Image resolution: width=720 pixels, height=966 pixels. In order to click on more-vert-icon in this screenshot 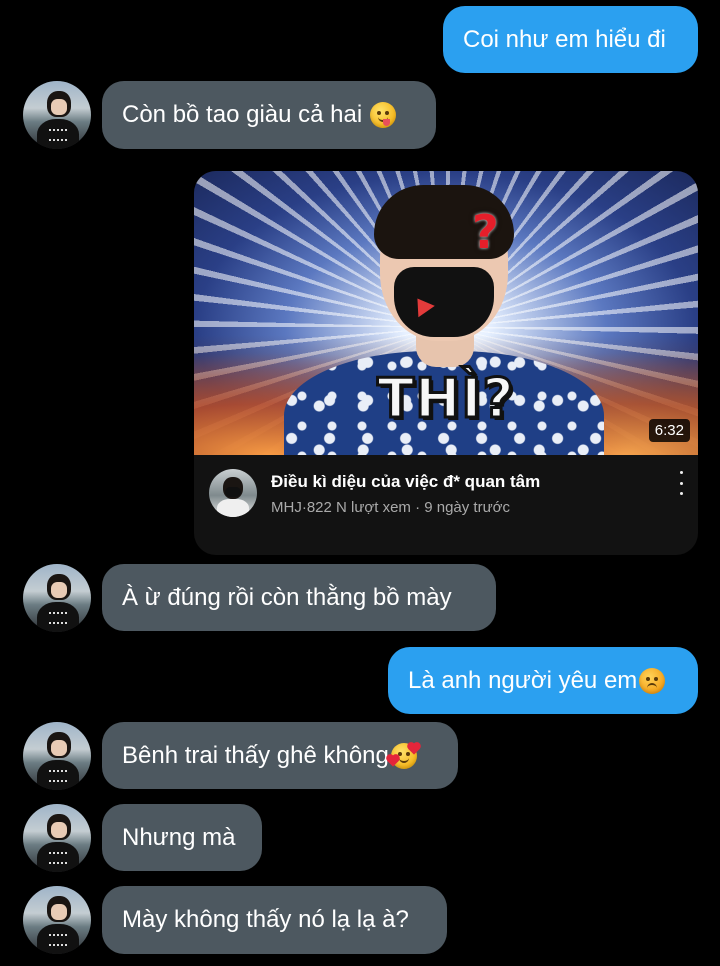, I will do `click(681, 483)`.